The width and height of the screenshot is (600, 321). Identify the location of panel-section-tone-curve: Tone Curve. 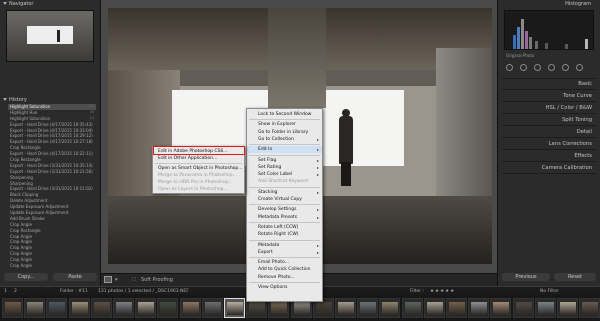
(552, 96).